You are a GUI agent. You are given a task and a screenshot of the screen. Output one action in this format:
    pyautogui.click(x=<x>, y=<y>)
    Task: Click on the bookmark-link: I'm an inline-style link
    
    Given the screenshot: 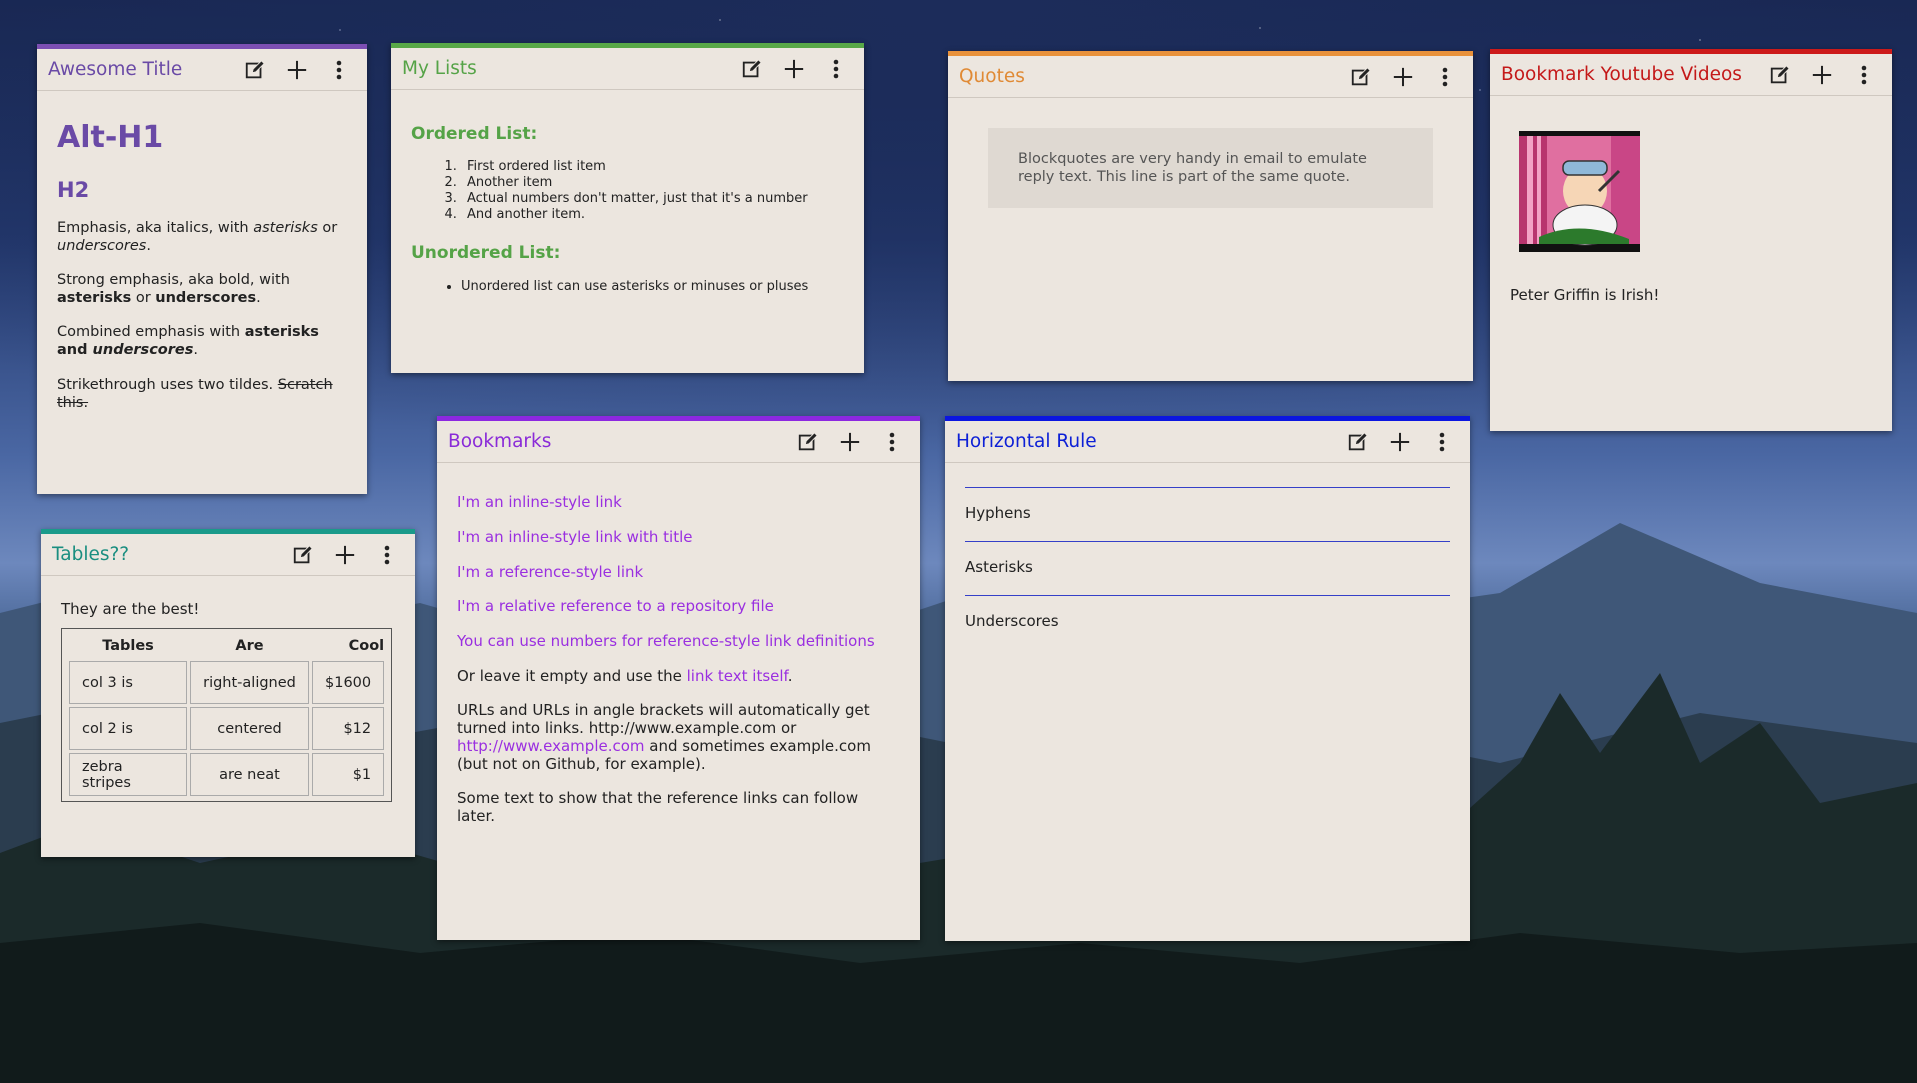 What is the action you would take?
    pyautogui.click(x=678, y=502)
    